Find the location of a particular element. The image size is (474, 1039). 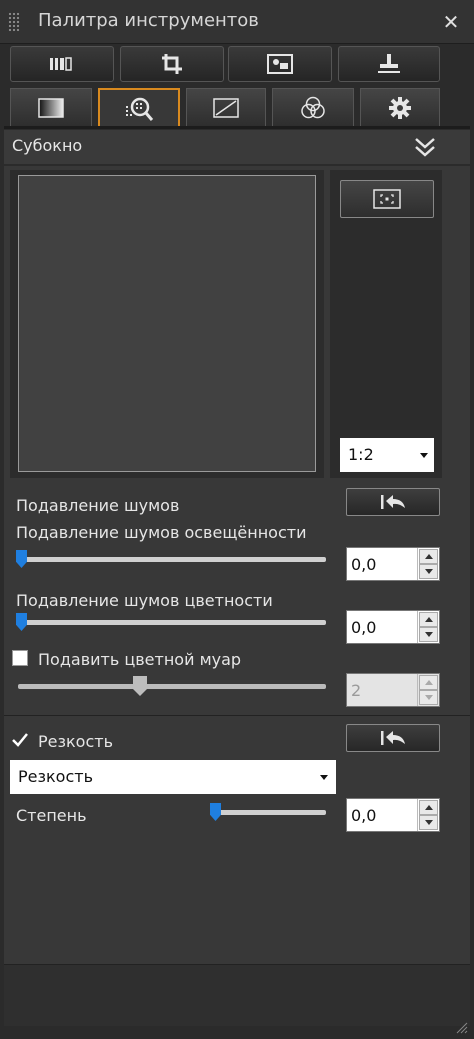

crop-button is located at coordinates (172, 64).